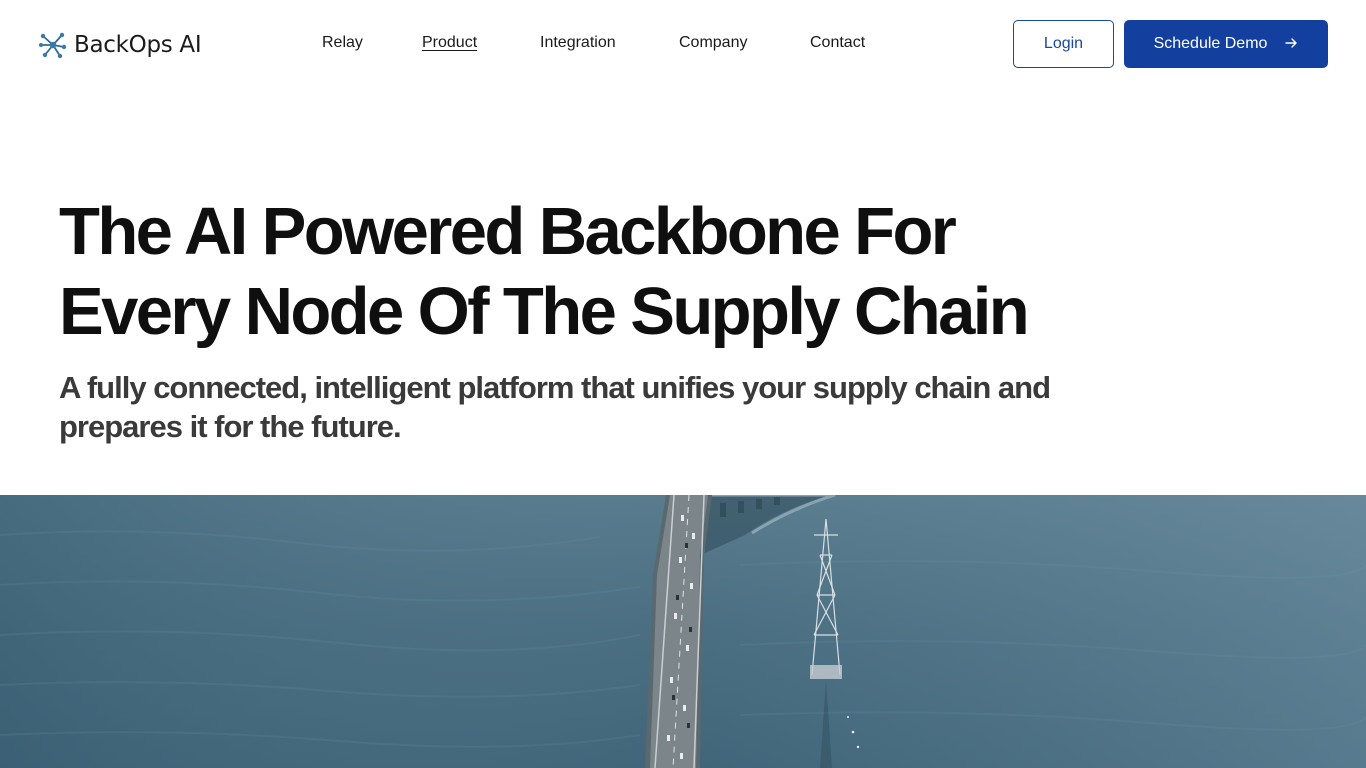 The height and width of the screenshot is (768, 1366). What do you see at coordinates (544, 311) in the screenshot?
I see `hero-title-line-2: Every Node Of The Supply Chain` at bounding box center [544, 311].